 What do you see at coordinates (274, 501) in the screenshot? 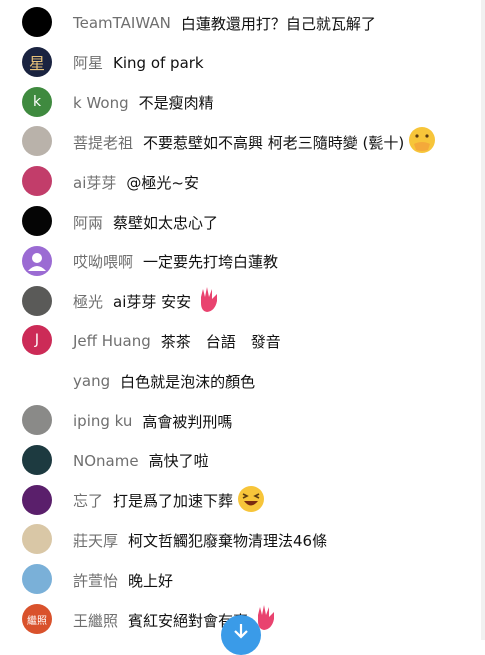
I see `message-line: 忘了 打是爲了加速下葬` at bounding box center [274, 501].